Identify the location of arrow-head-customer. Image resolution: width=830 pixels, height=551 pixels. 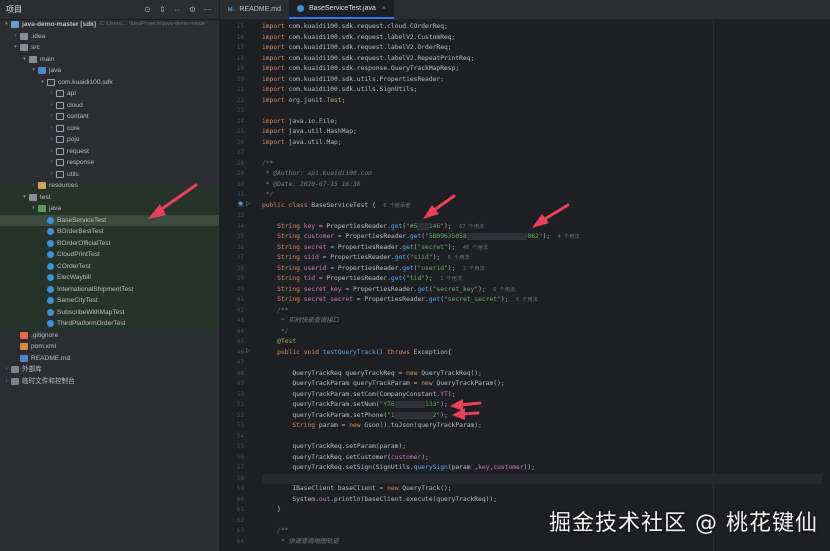
(540, 221).